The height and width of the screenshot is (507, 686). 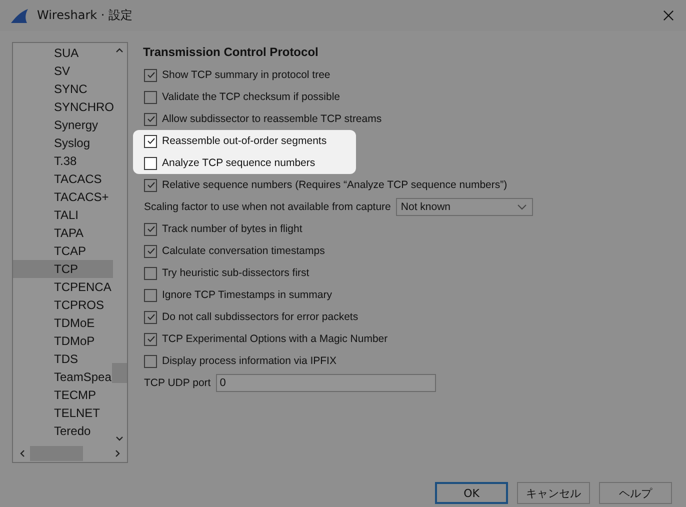 What do you see at coordinates (63, 251) in the screenshot?
I see `protocol-item: TCAP` at bounding box center [63, 251].